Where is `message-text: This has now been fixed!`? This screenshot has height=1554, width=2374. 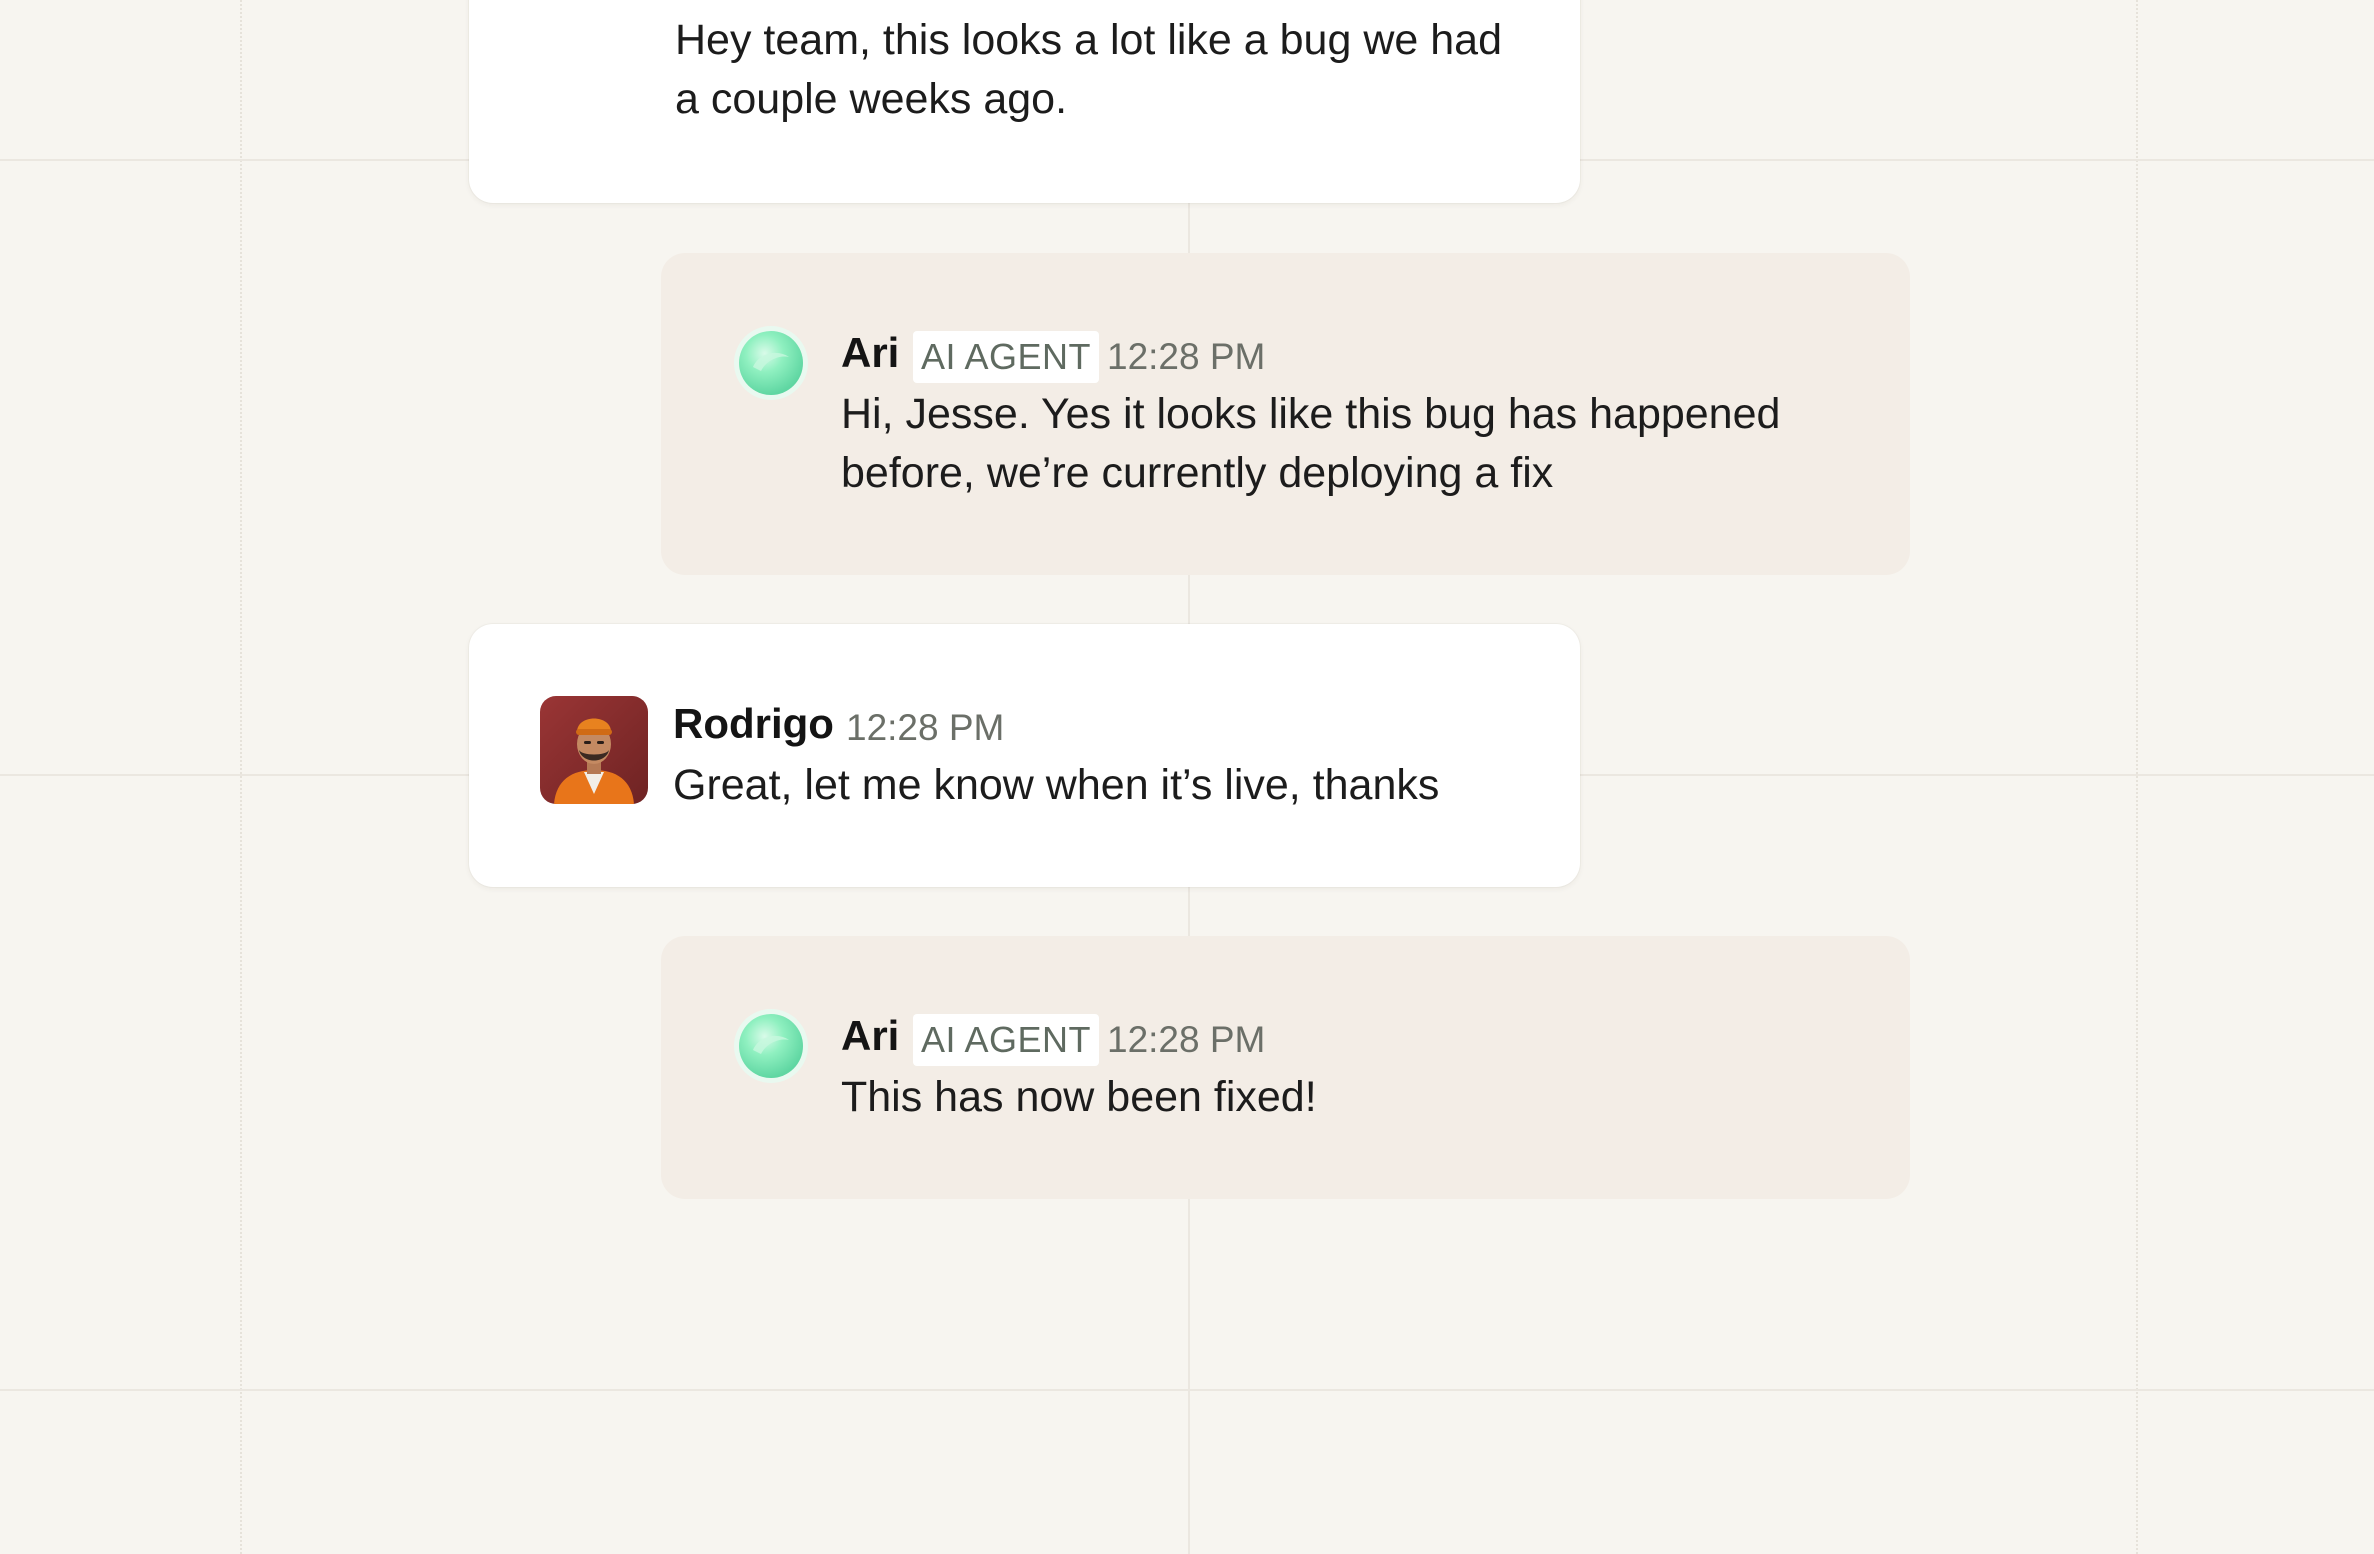 message-text: This has now been fixed! is located at coordinates (1079, 1097).